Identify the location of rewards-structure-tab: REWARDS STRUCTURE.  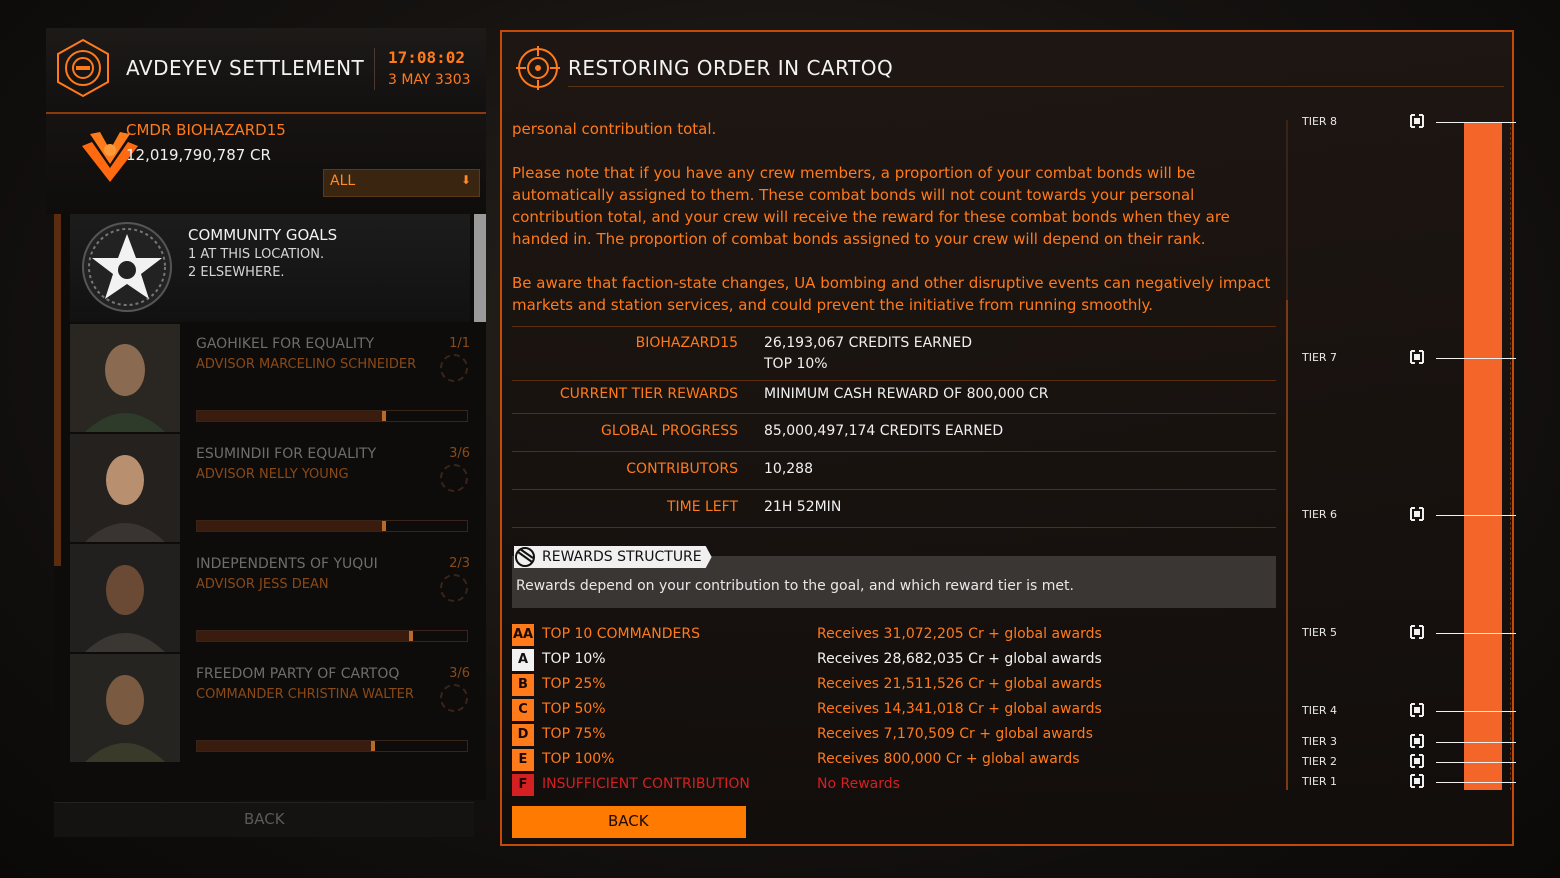
(613, 557).